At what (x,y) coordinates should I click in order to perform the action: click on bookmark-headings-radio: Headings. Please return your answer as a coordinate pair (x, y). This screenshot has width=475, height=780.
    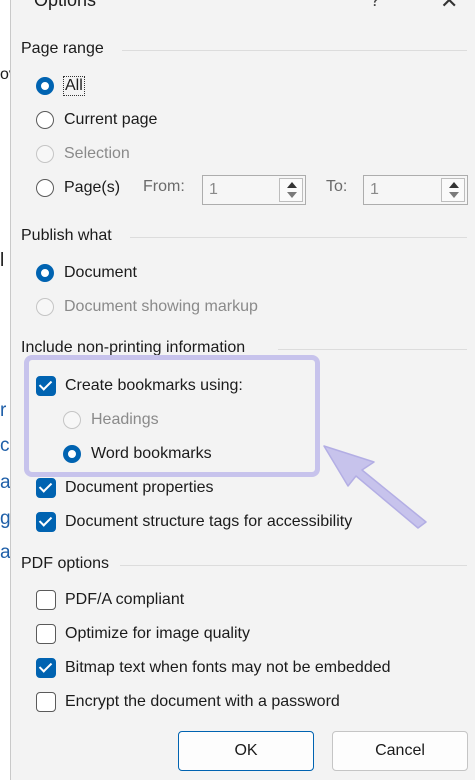
    Looking at the image, I should click on (111, 420).